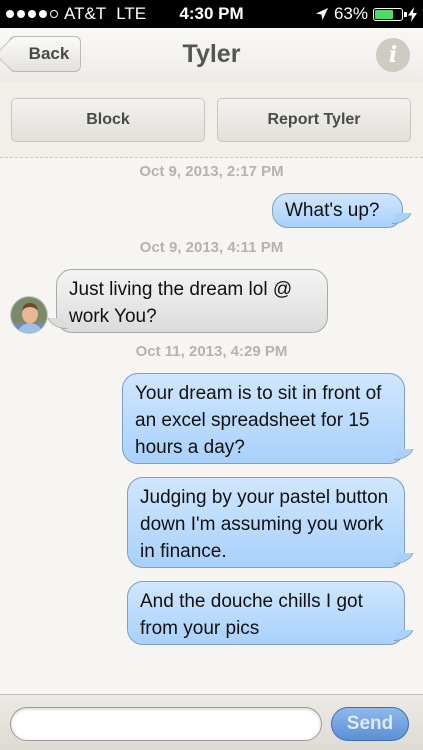 The image size is (423, 750). I want to click on location-arrow-icon, so click(321, 14).